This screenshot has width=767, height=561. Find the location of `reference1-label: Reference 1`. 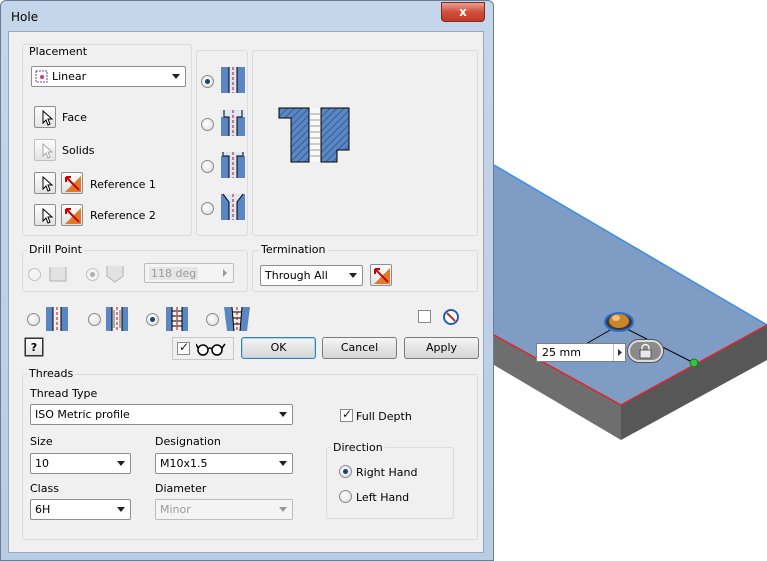

reference1-label: Reference 1 is located at coordinates (123, 184).